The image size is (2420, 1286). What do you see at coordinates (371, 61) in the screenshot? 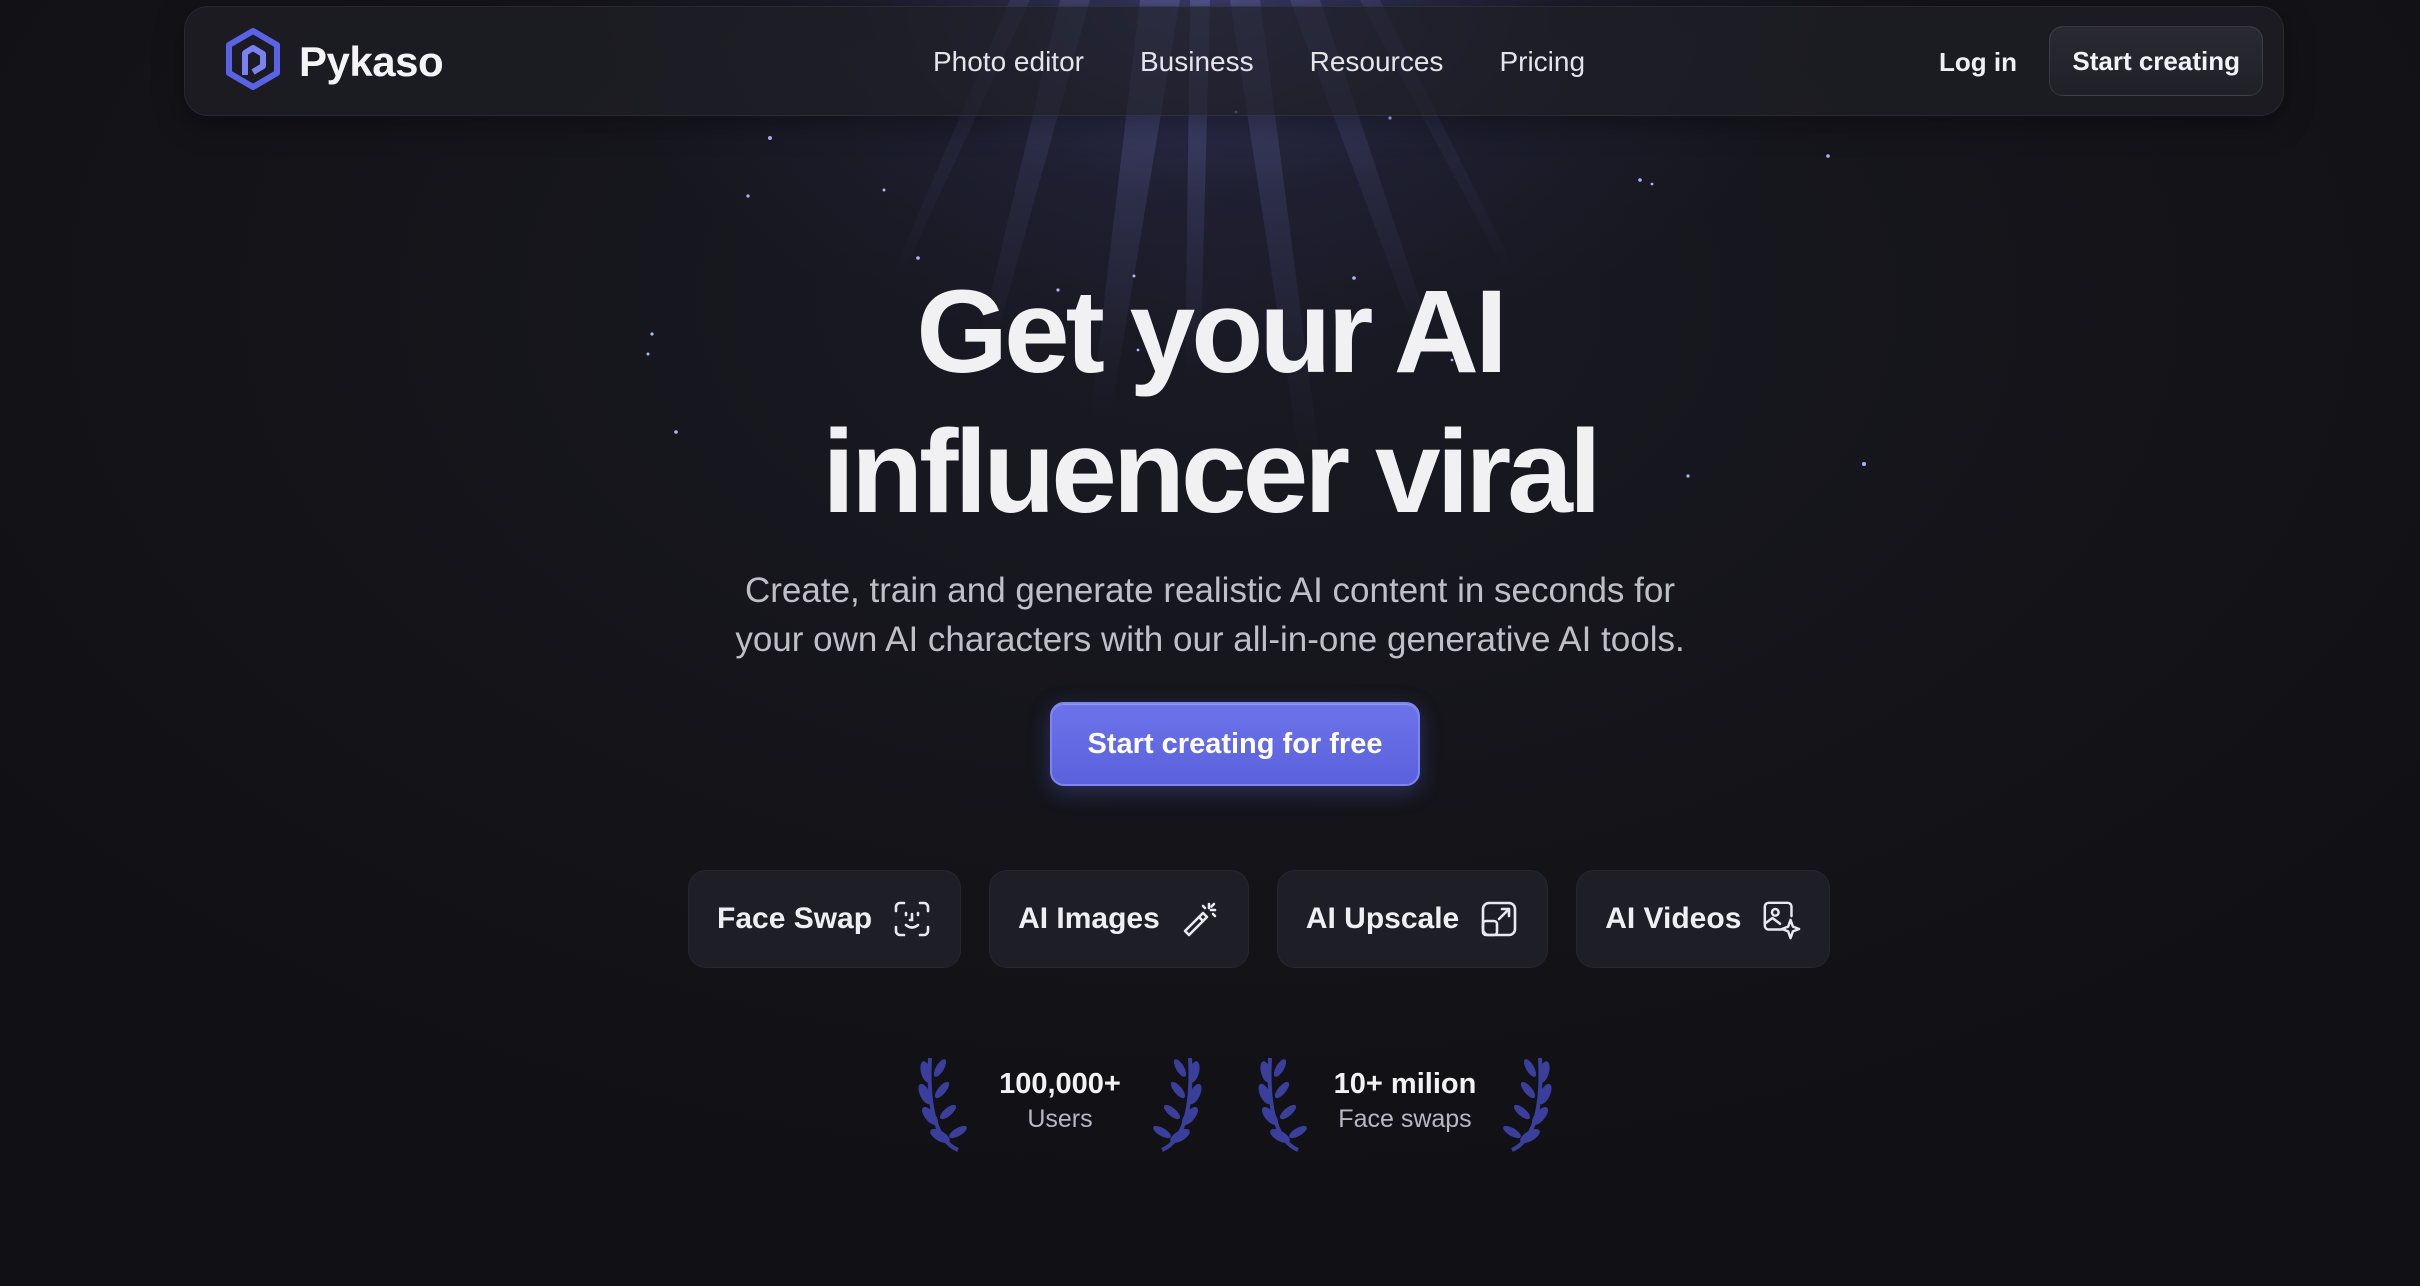
I see `brand-name: Pykaso` at bounding box center [371, 61].